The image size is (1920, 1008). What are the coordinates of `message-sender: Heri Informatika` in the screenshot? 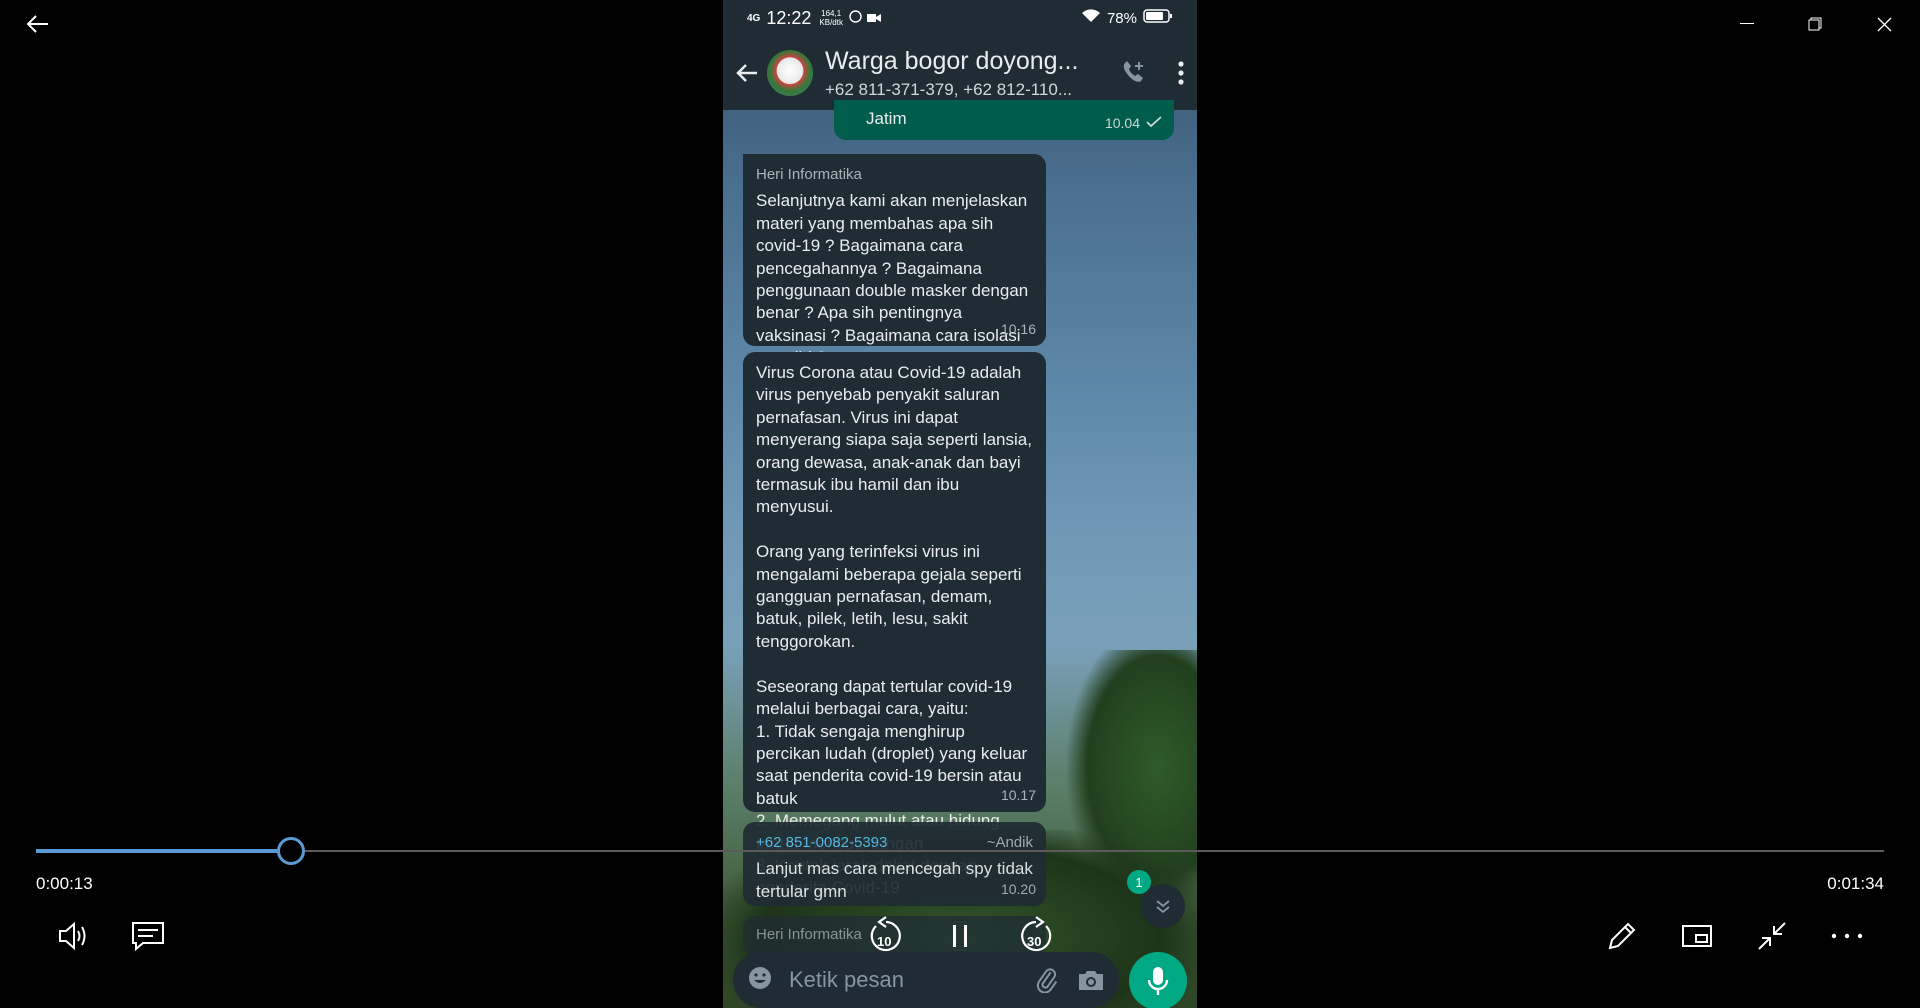 It's located at (809, 174).